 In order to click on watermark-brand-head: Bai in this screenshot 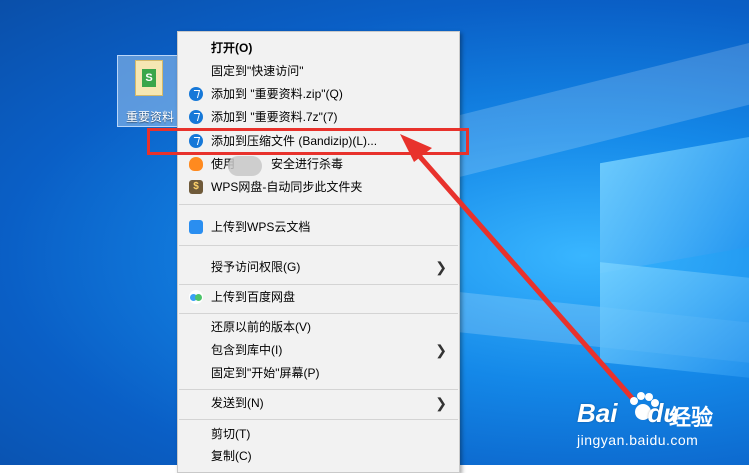, I will do `click(597, 413)`.